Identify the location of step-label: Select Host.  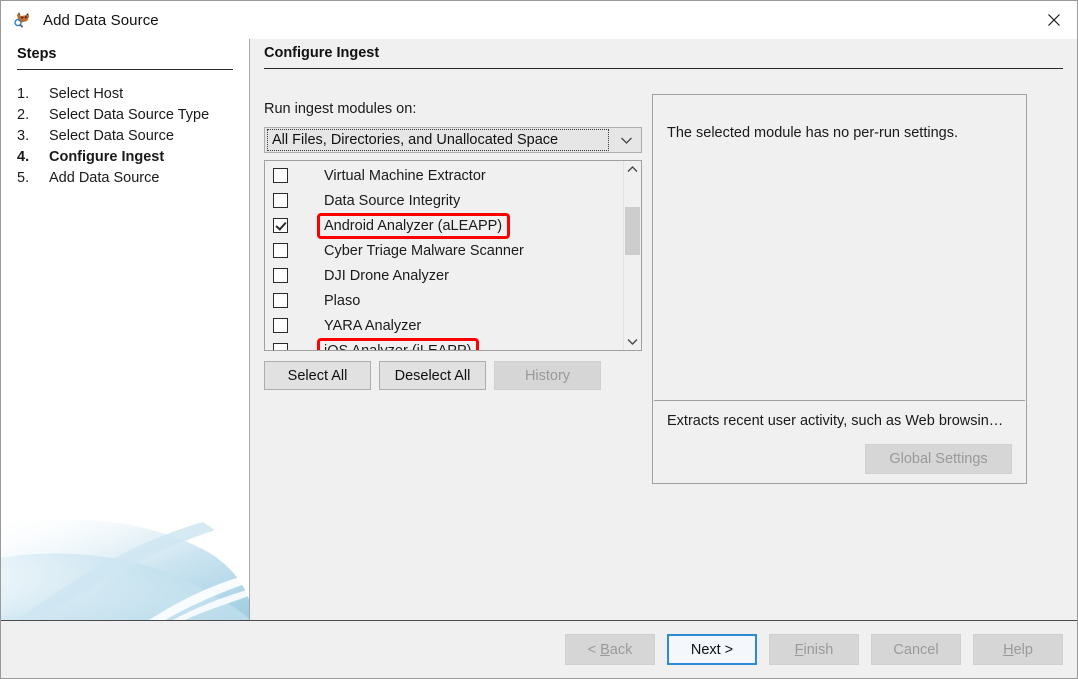
(86, 93).